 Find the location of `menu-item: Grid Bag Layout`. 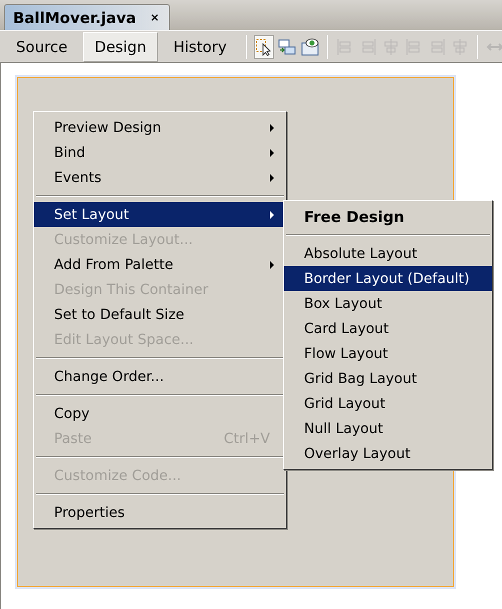

menu-item: Grid Bag Layout is located at coordinates (388, 378).